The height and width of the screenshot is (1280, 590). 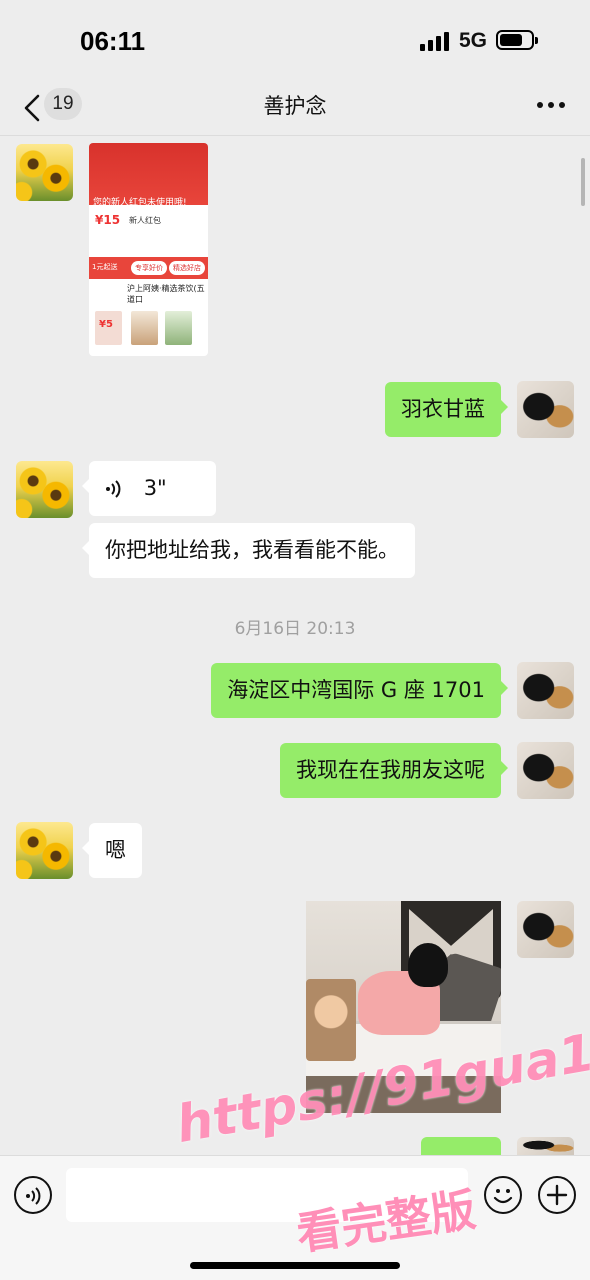 What do you see at coordinates (248, 551) in the screenshot?
I see `incoming-message: 你把地址给我，我看看能不能。` at bounding box center [248, 551].